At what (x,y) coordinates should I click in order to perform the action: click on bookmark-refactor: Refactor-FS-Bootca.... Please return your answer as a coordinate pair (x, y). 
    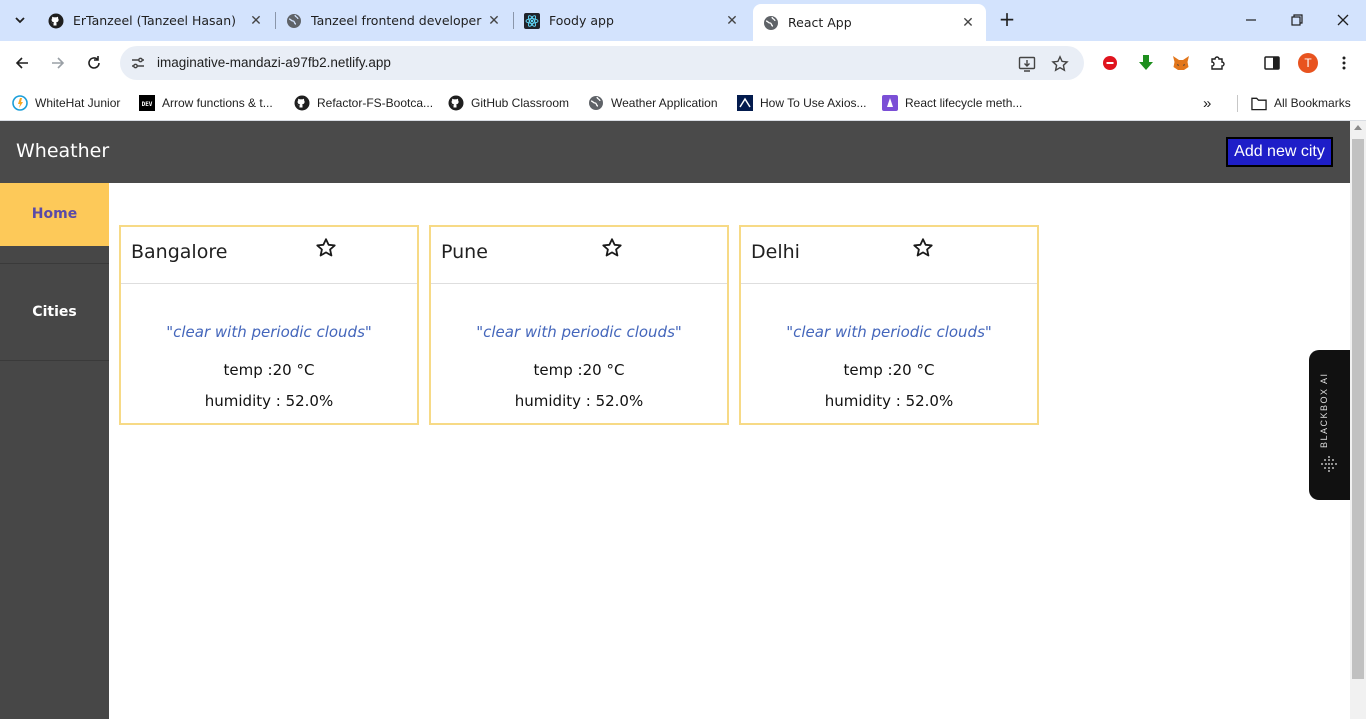
    Looking at the image, I should click on (363, 103).